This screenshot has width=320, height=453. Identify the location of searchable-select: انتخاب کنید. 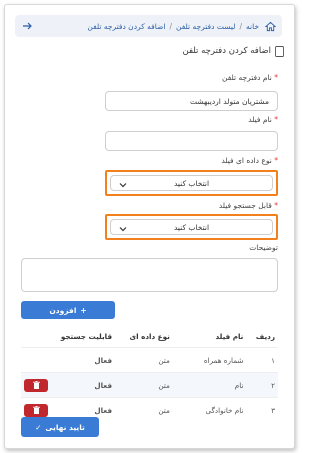
(191, 227).